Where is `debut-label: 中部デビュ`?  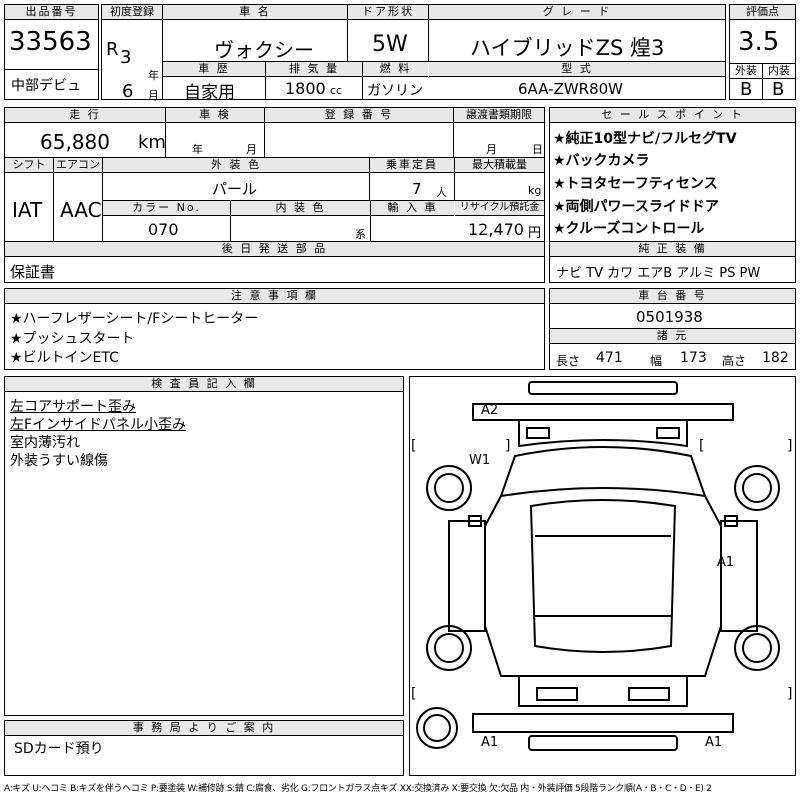
debut-label: 中部デビュ is located at coordinates (46, 86).